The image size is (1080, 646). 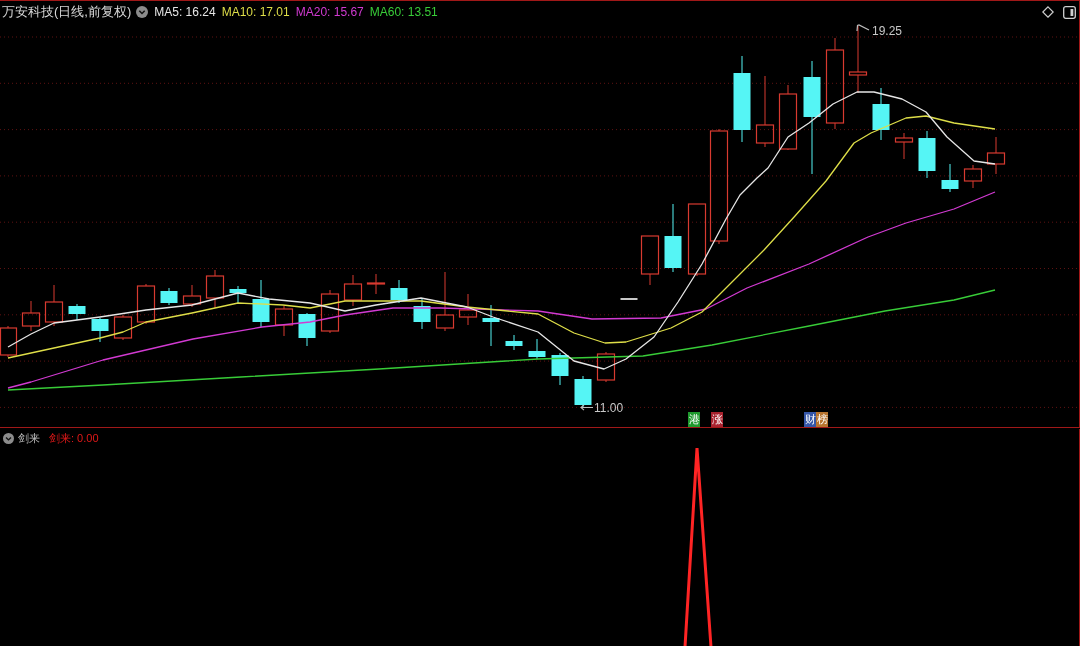 I want to click on event-marker: 财, so click(x=810, y=419).